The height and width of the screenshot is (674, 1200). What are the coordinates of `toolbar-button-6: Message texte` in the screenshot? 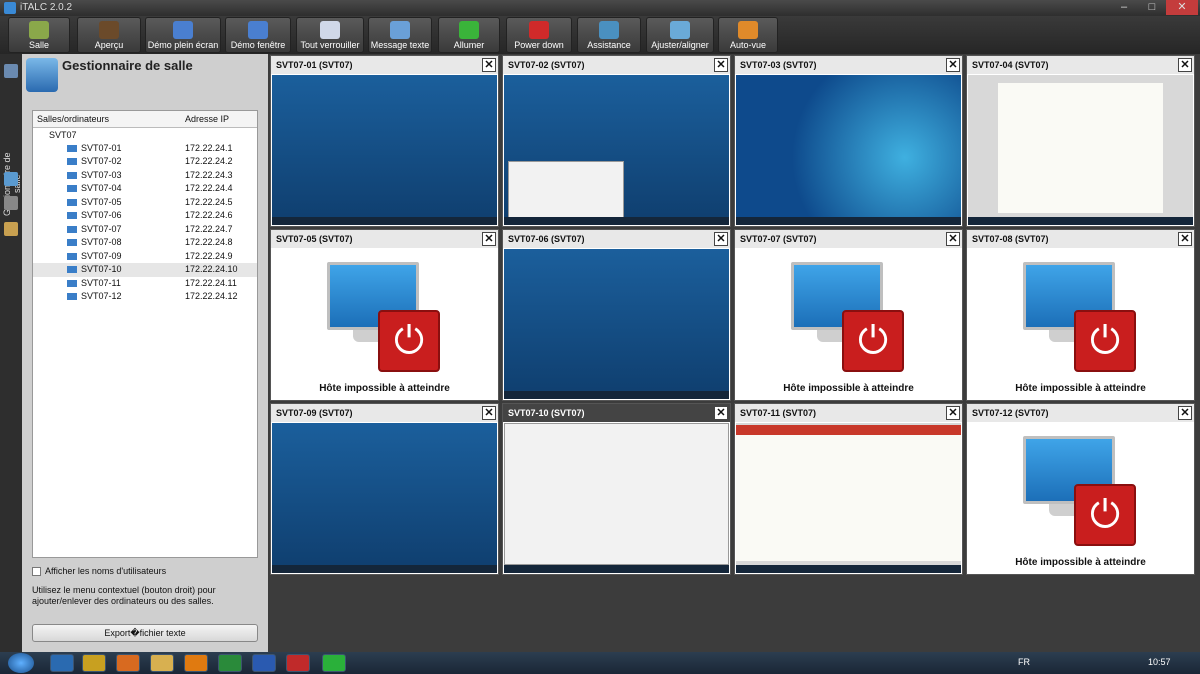 It's located at (400, 35).